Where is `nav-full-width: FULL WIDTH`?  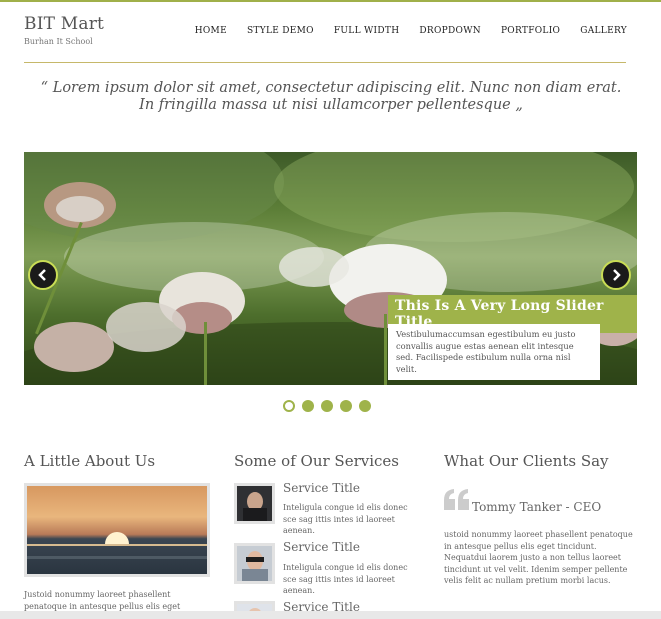 nav-full-width: FULL WIDTH is located at coordinates (367, 31).